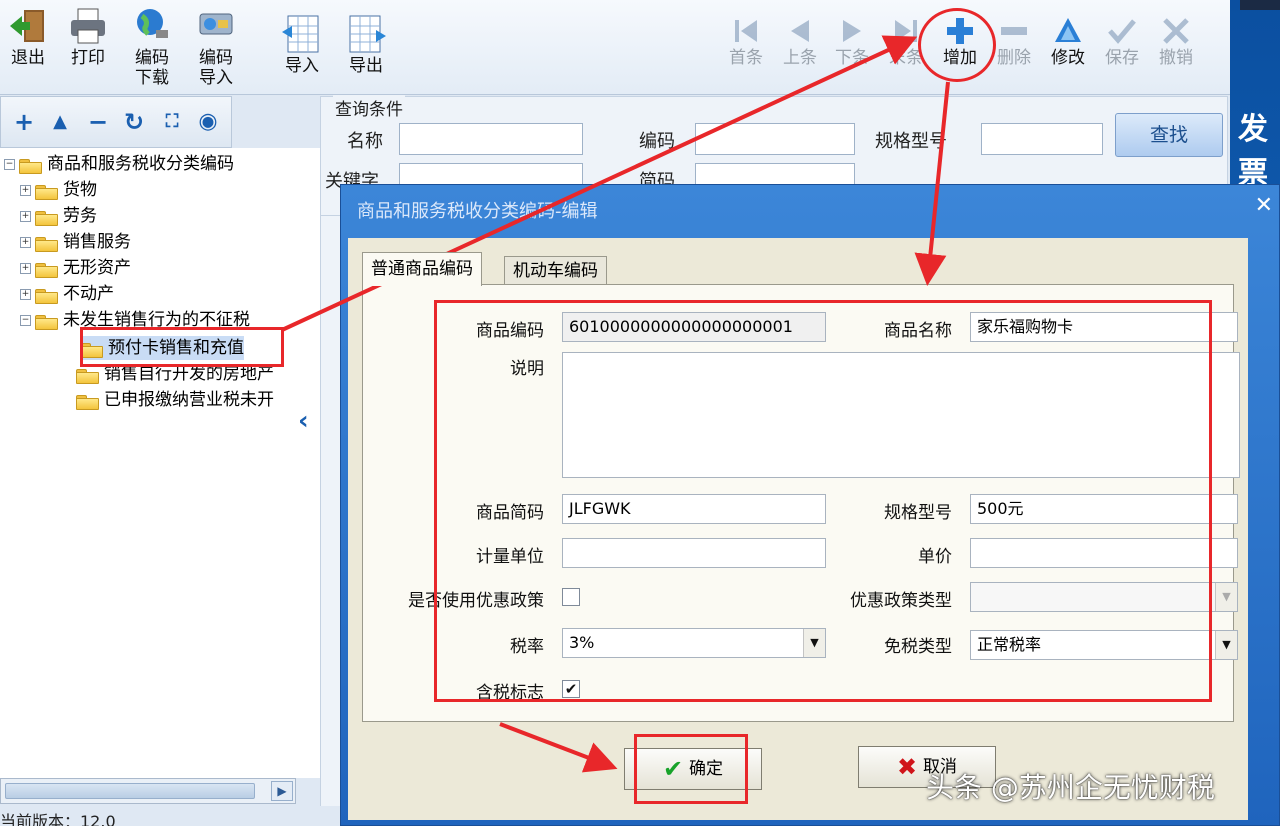 The height and width of the screenshot is (826, 1280). I want to click on first-record-button: 首条, so click(746, 42).